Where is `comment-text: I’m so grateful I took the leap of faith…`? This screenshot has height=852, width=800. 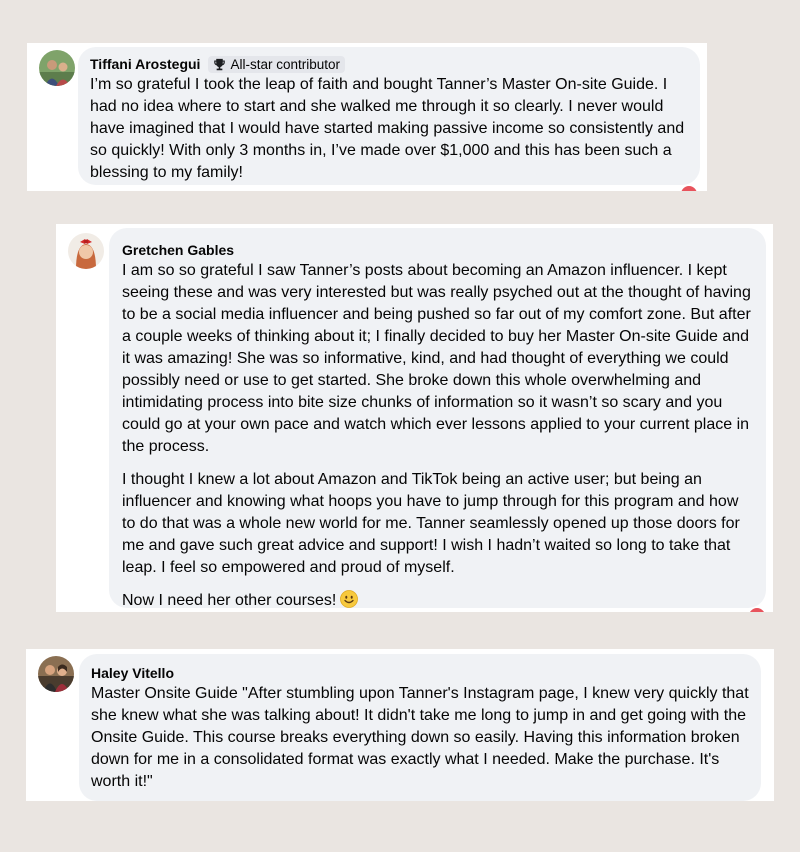
comment-text: I’m so grateful I took the leap of faith… is located at coordinates (387, 128).